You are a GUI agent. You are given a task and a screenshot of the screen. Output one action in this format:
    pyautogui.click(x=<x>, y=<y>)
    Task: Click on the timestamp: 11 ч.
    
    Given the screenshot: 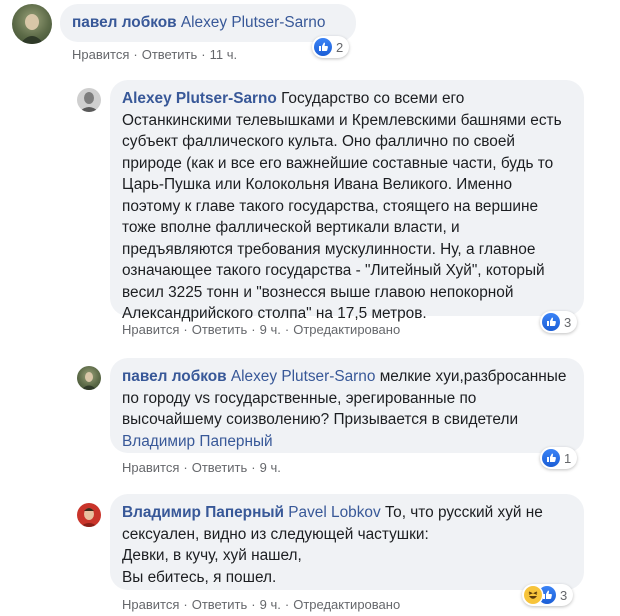 What is the action you would take?
    pyautogui.click(x=224, y=54)
    